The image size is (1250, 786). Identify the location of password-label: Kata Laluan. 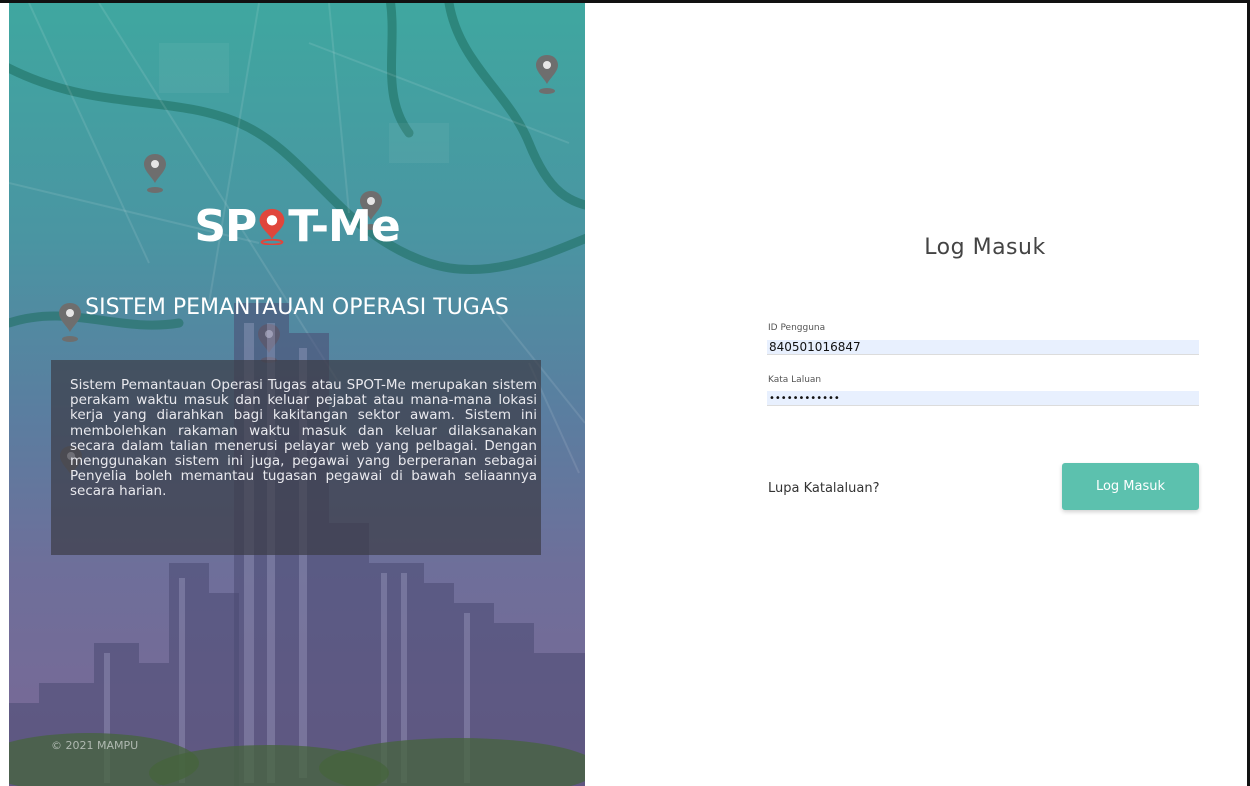
(795, 380).